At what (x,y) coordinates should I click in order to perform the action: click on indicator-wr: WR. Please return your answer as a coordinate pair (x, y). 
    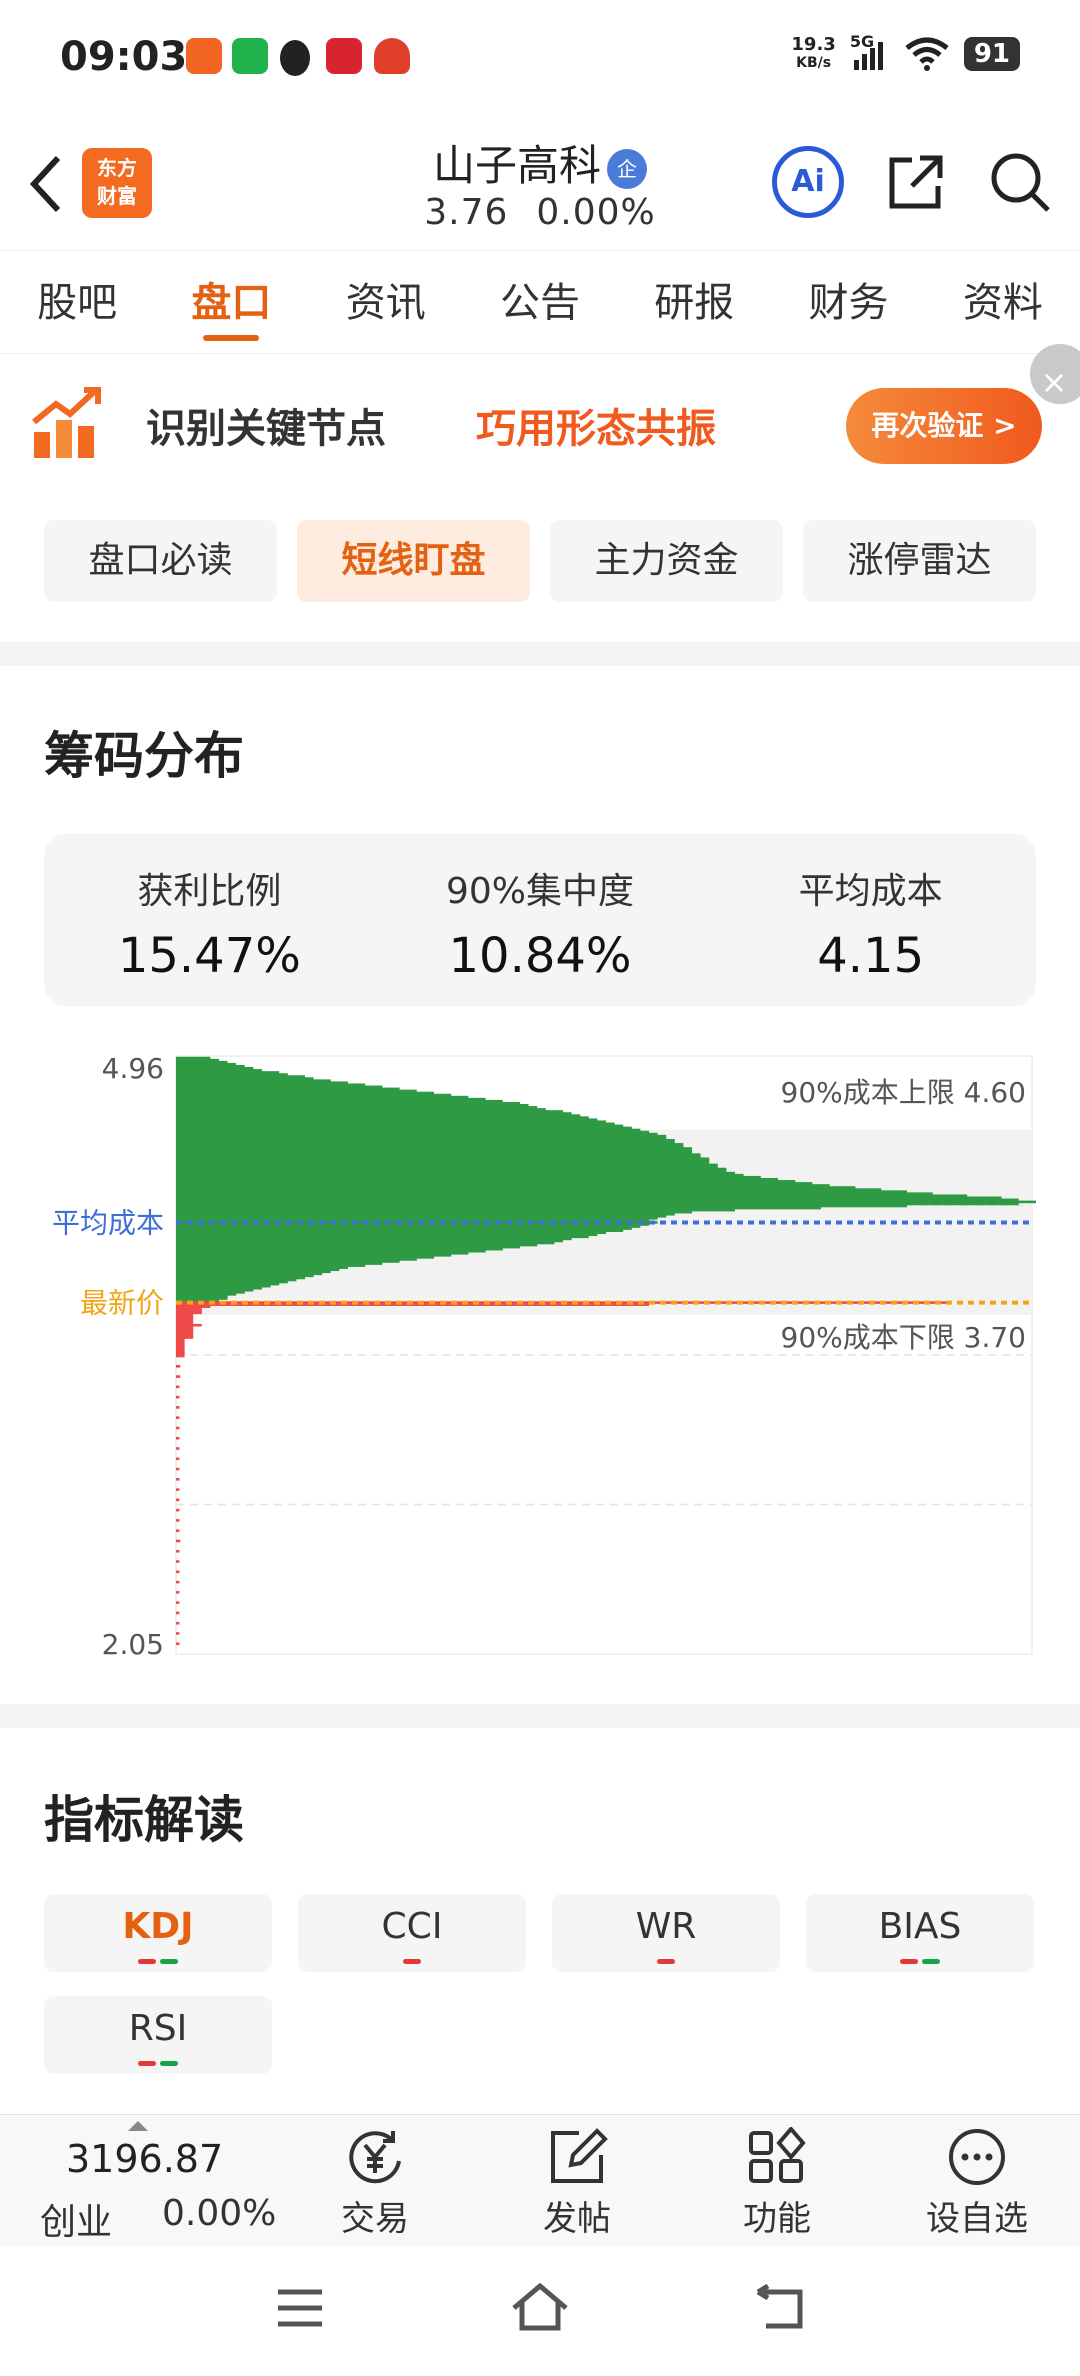
    Looking at the image, I should click on (666, 1933).